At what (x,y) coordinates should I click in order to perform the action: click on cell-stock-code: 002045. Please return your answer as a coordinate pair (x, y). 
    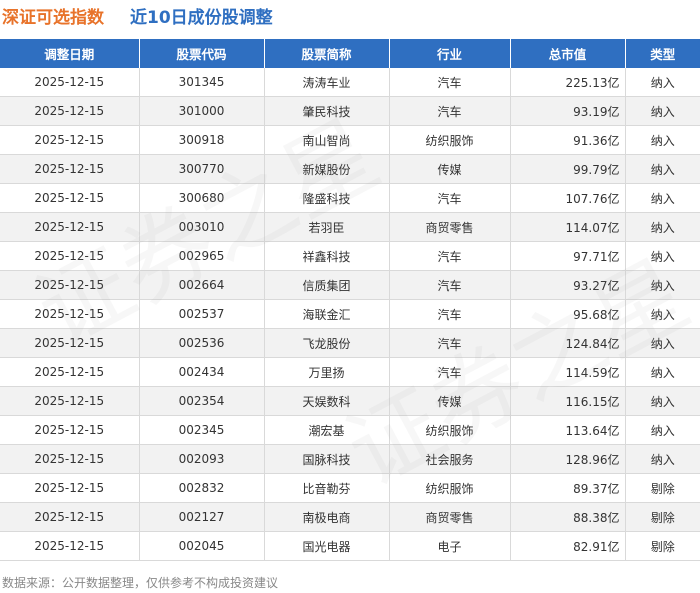
    Looking at the image, I should click on (202, 546).